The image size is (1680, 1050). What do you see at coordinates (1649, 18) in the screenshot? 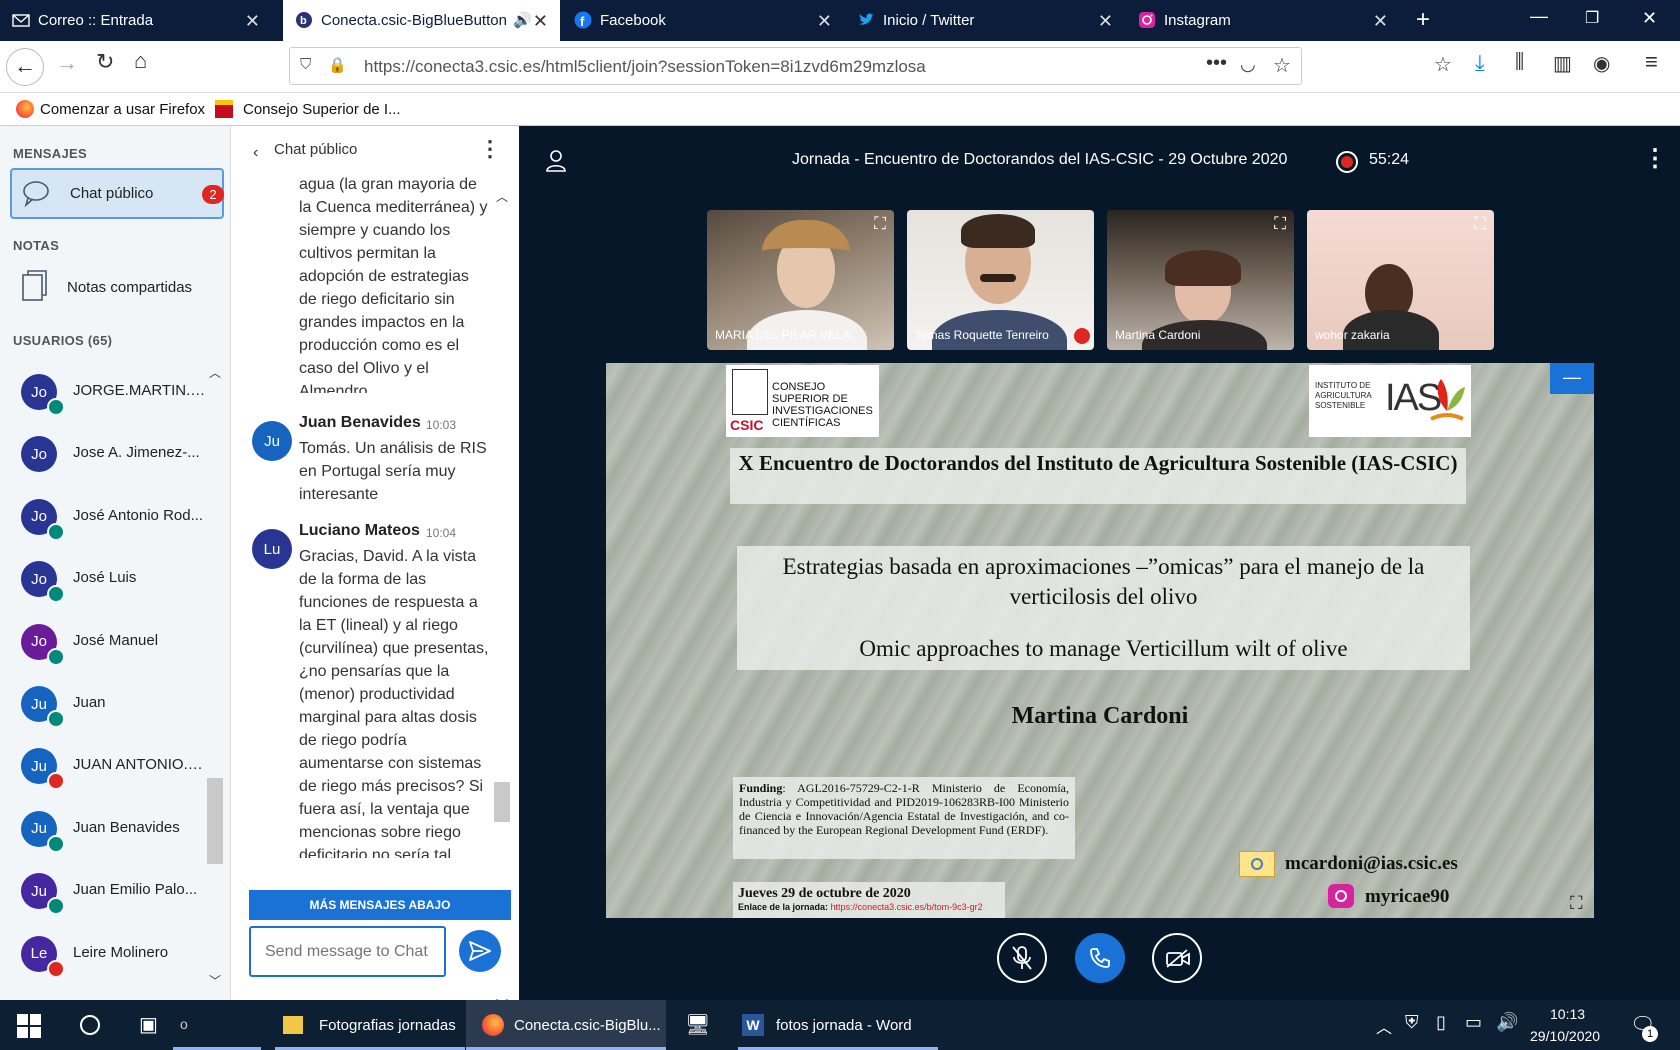
I see `window-close-button: ✕` at bounding box center [1649, 18].